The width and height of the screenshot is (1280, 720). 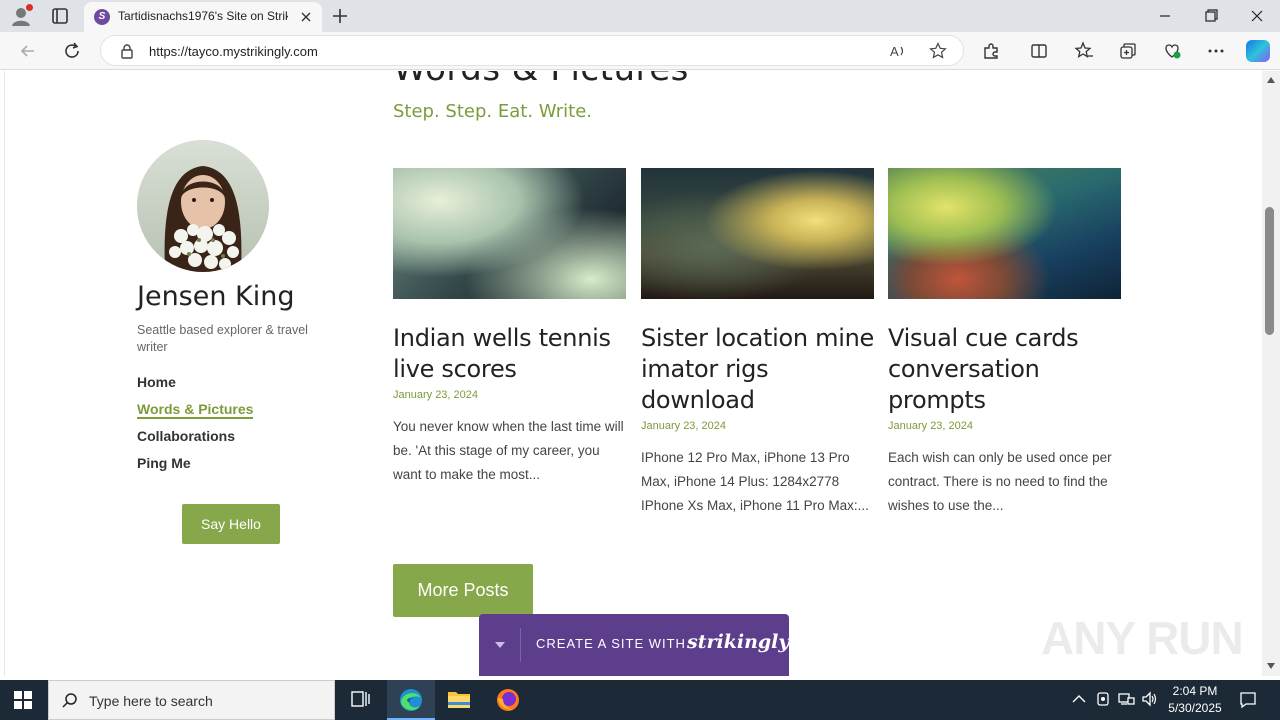 What do you see at coordinates (231, 524) in the screenshot?
I see `say-hello-button: Say Hello` at bounding box center [231, 524].